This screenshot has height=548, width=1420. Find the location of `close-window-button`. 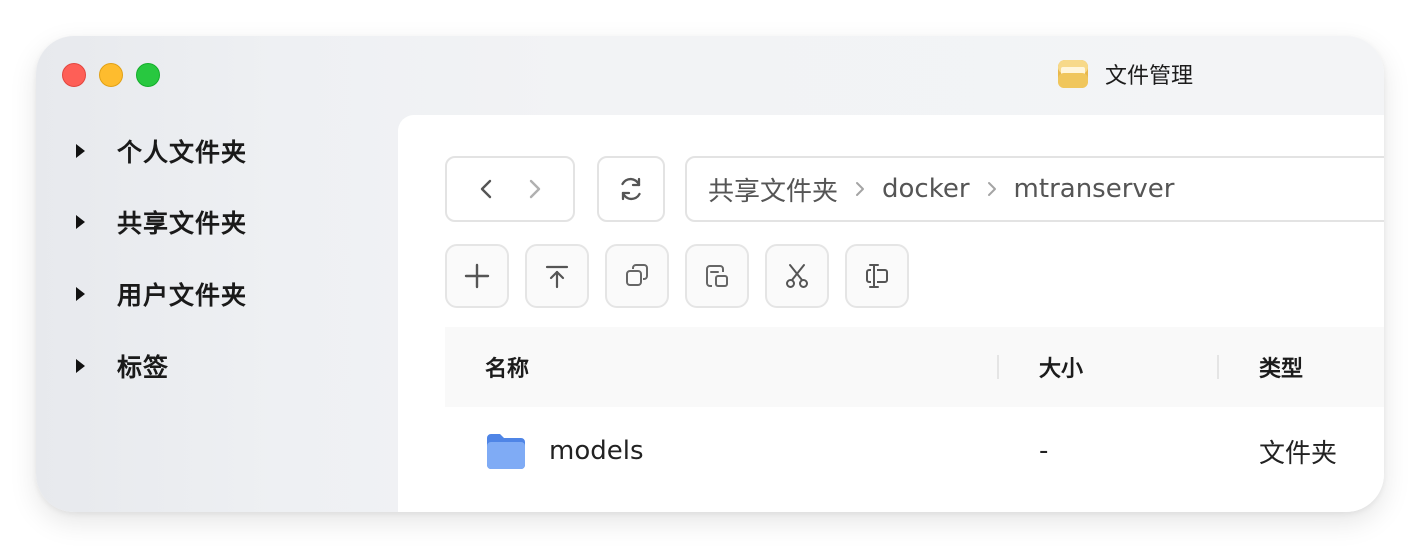

close-window-button is located at coordinates (74, 75).